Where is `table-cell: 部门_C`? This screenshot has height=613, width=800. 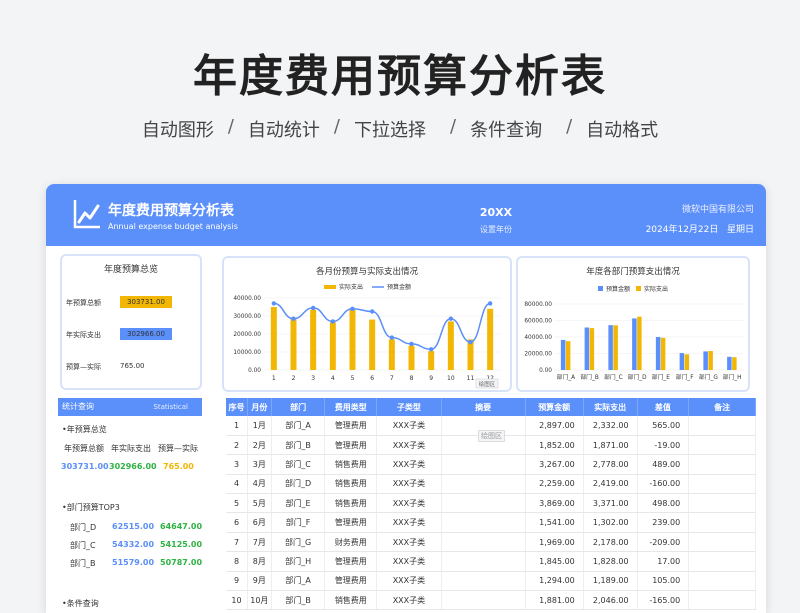 table-cell: 部门_C is located at coordinates (298, 464).